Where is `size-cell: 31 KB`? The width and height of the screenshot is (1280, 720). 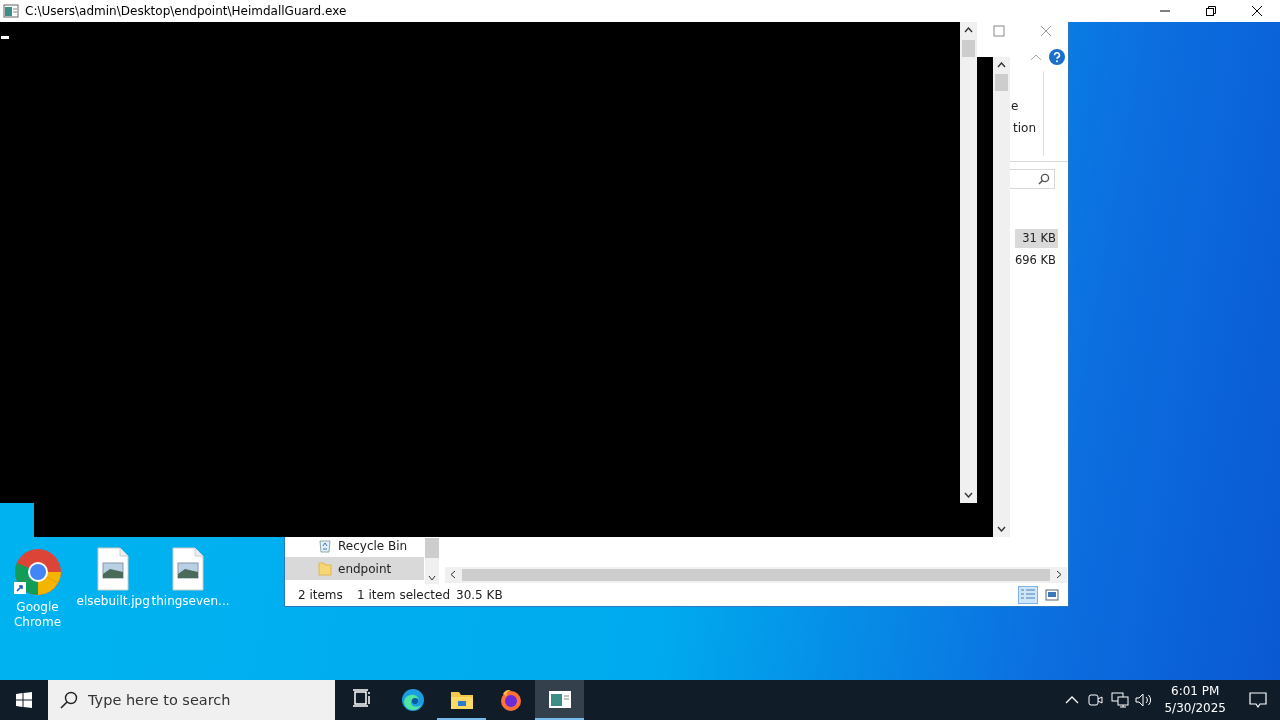
size-cell: 31 KB is located at coordinates (1036, 238).